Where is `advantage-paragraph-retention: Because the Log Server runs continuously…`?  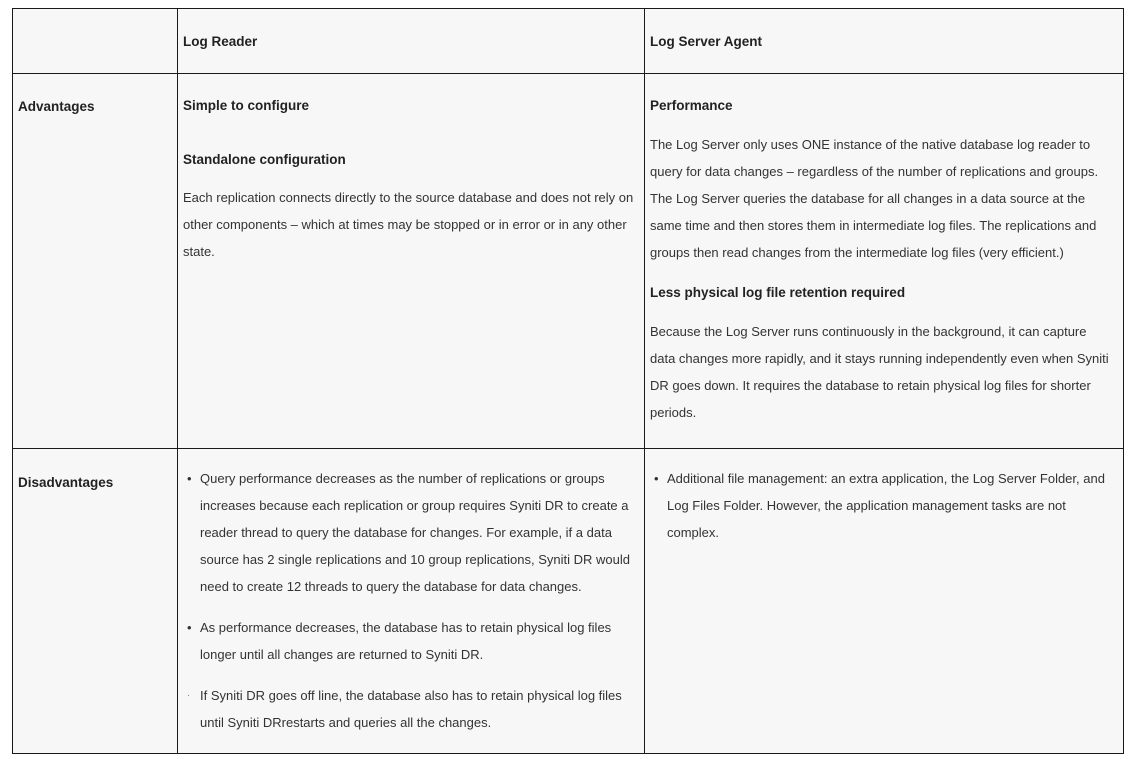
advantage-paragraph-retention: Because the Log Server runs continuously… is located at coordinates (879, 372).